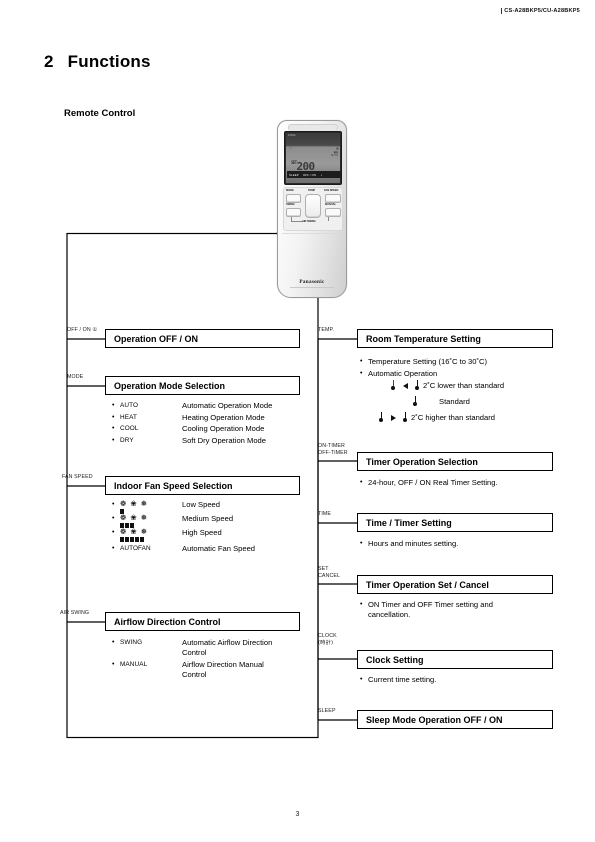  Describe the element at coordinates (460, 680) in the screenshot. I see `list-item: • Current time setting.` at that location.